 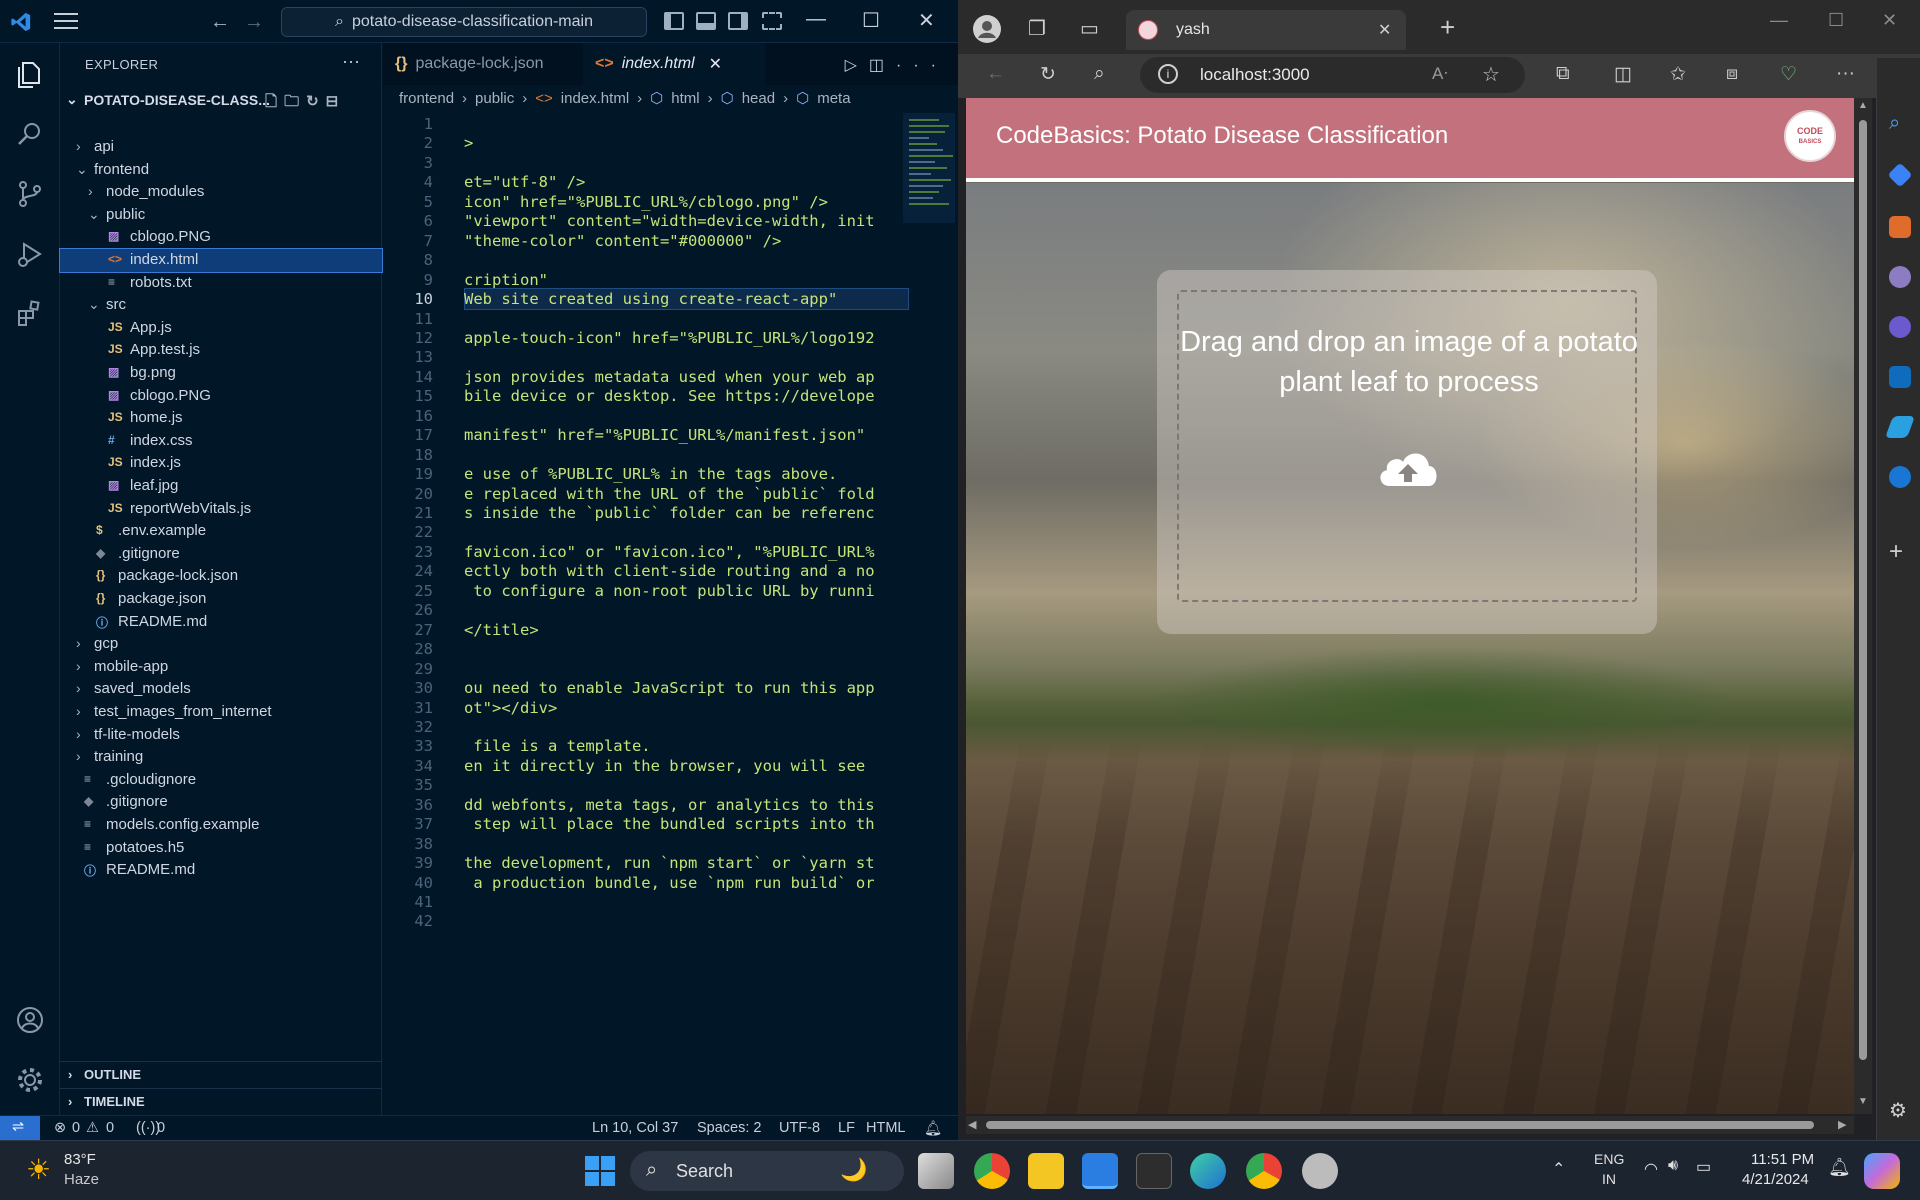 I want to click on close-tab-icon: ✕, so click(x=1384, y=30).